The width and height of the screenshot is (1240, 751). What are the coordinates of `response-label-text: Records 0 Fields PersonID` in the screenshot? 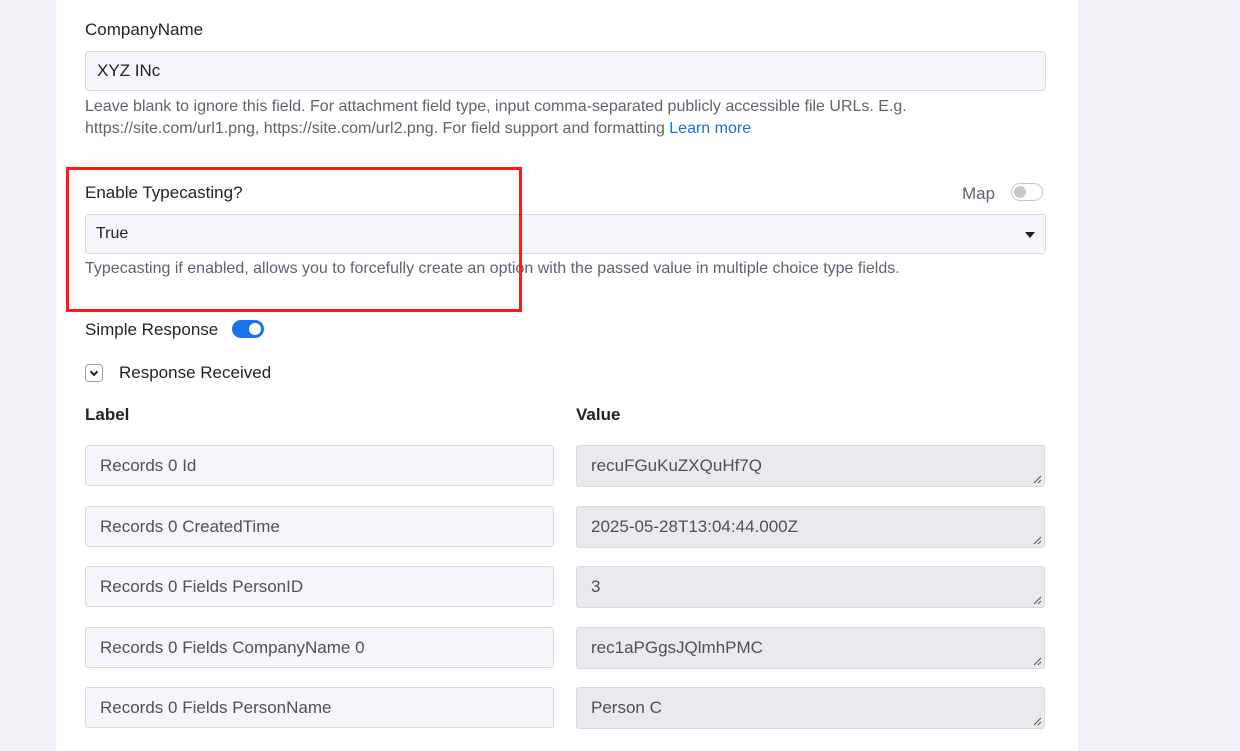 It's located at (202, 586).